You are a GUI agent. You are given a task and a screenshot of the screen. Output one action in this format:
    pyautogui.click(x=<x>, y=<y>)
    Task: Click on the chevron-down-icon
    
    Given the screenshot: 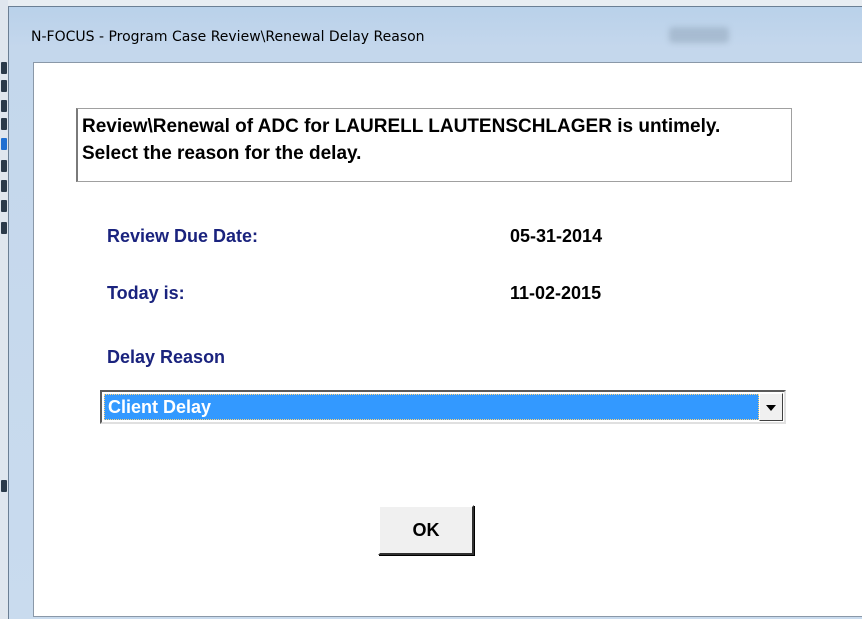 What is the action you would take?
    pyautogui.click(x=771, y=408)
    